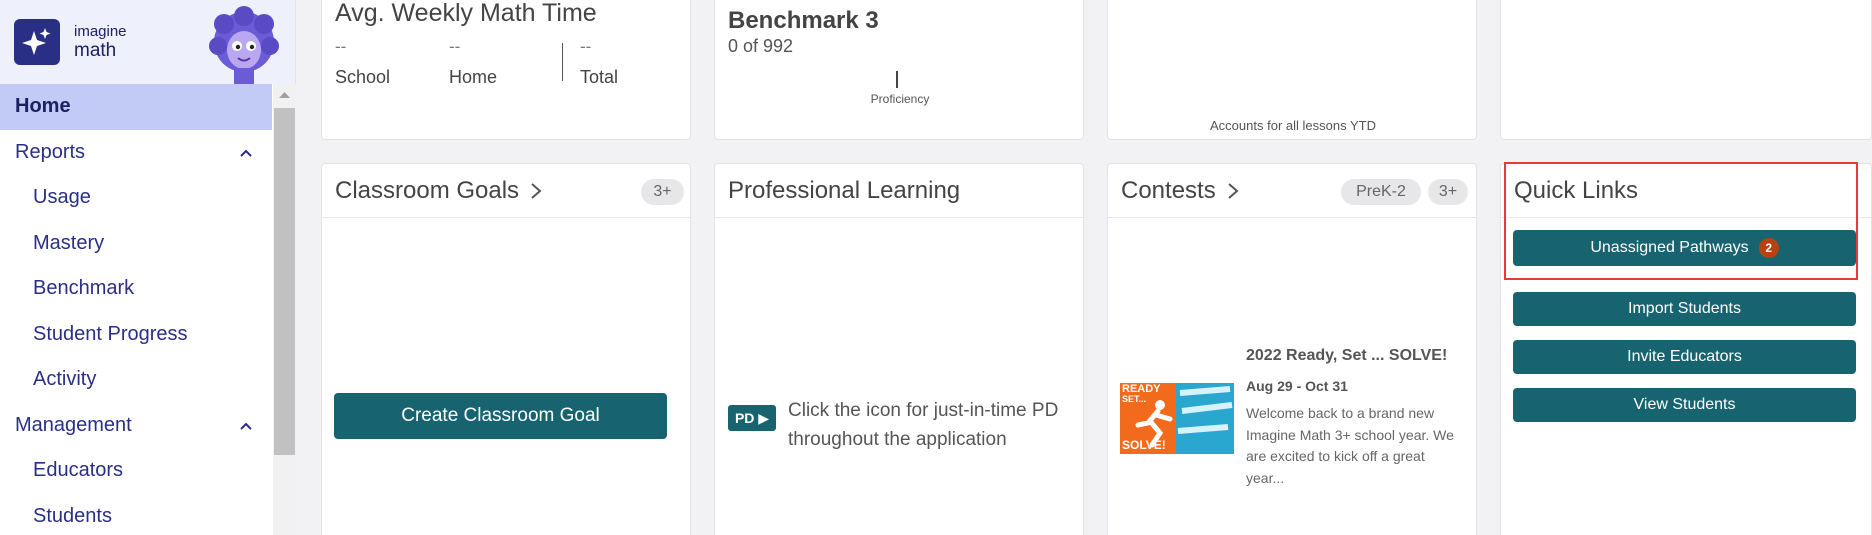 Image resolution: width=1872 pixels, height=535 pixels. I want to click on sidebar-item-label: Educators, so click(78, 470).